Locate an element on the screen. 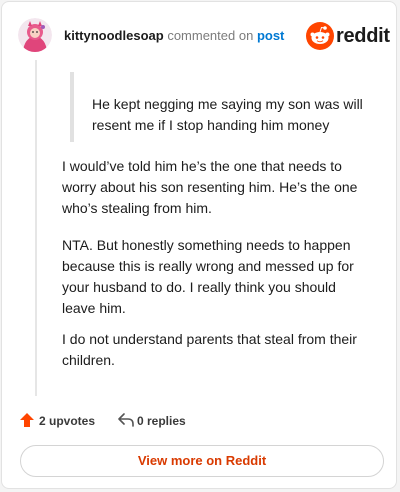  reply-count: 0 replies is located at coordinates (161, 421).